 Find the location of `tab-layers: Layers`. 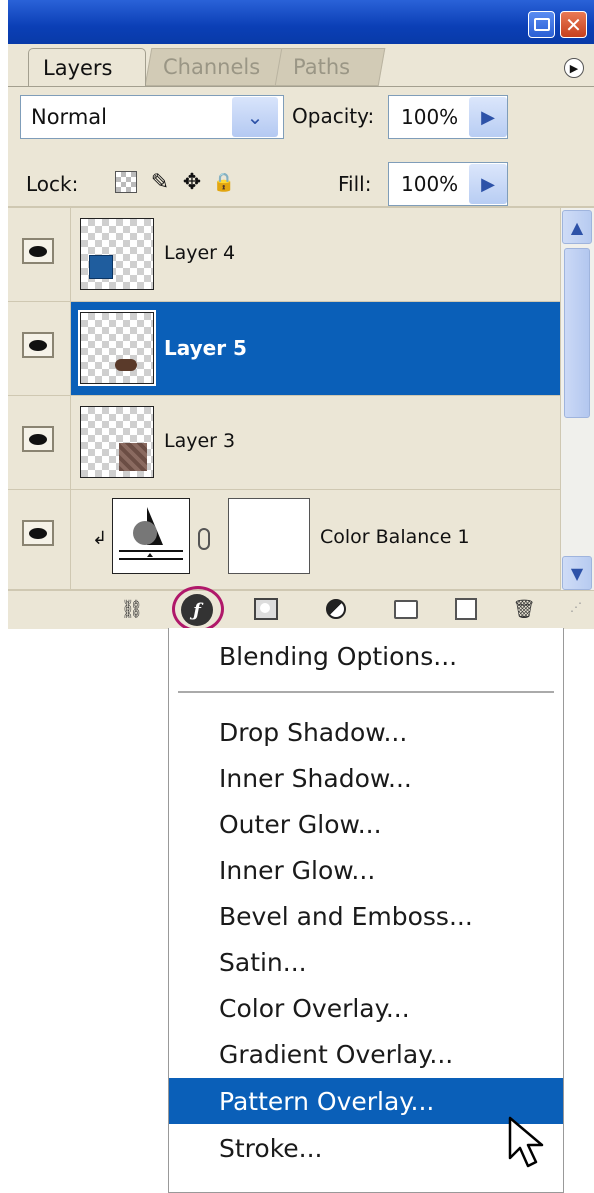

tab-layers: Layers is located at coordinates (87, 67).